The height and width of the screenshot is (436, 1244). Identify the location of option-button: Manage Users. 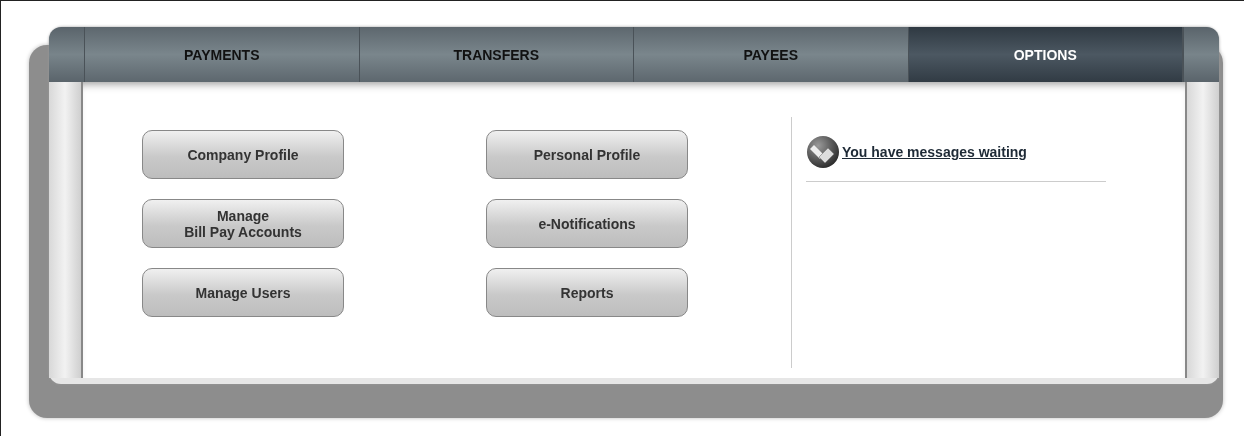
(243, 292).